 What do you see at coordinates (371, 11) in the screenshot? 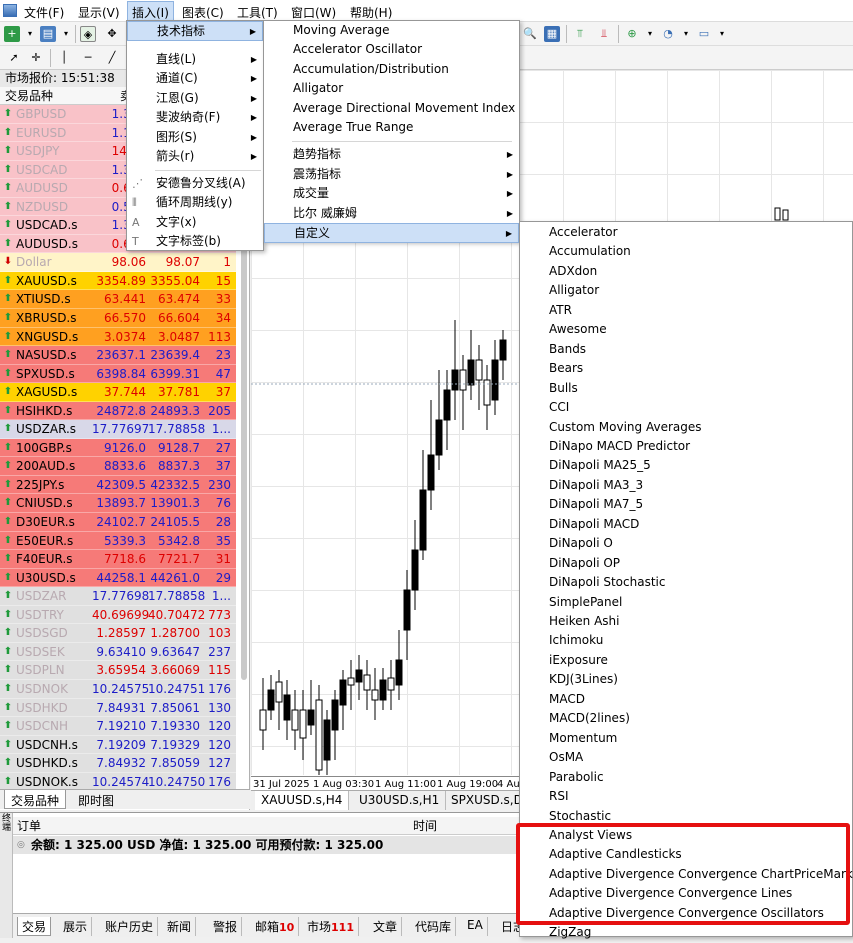
I see `menu-help: 帮助(H)` at bounding box center [371, 11].